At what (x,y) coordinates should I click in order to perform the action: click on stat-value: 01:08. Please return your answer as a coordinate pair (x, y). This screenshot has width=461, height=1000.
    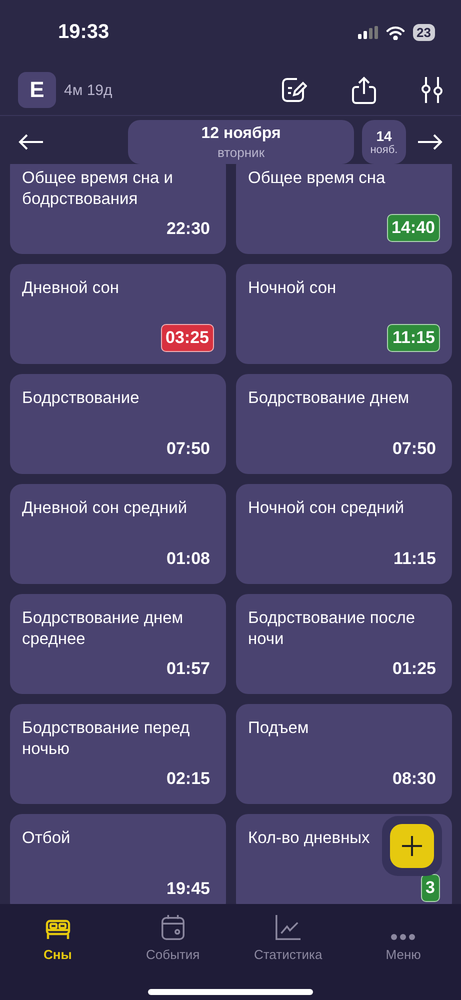
    Looking at the image, I should click on (188, 559).